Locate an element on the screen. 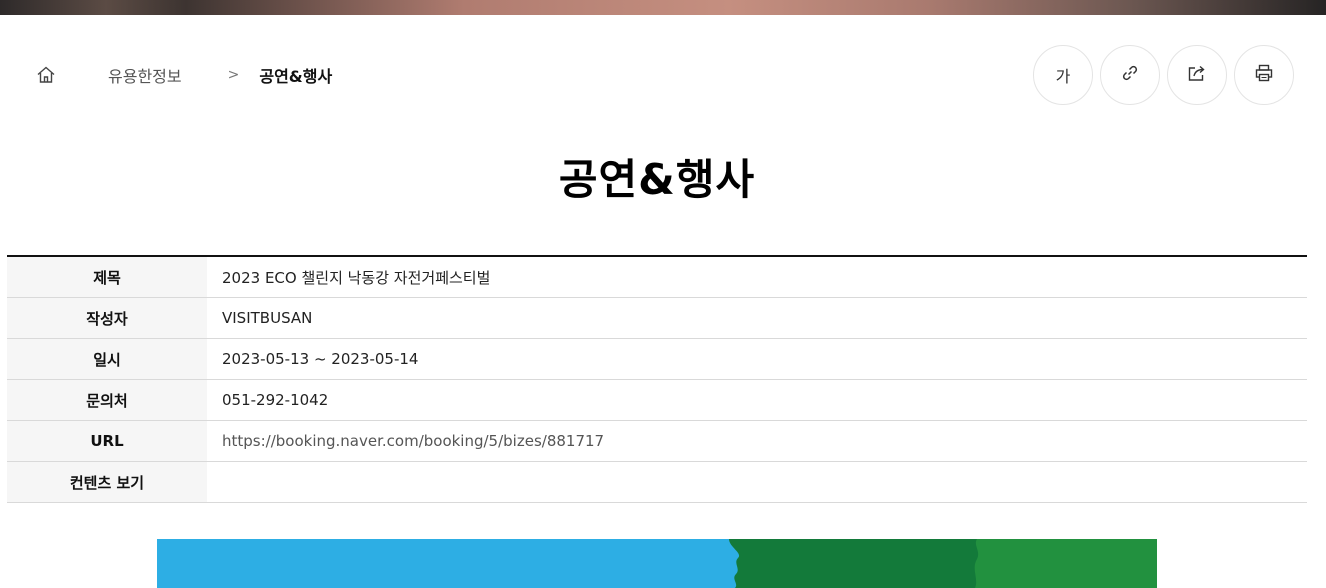  row-value-author: VISITBUSAN is located at coordinates (757, 318).